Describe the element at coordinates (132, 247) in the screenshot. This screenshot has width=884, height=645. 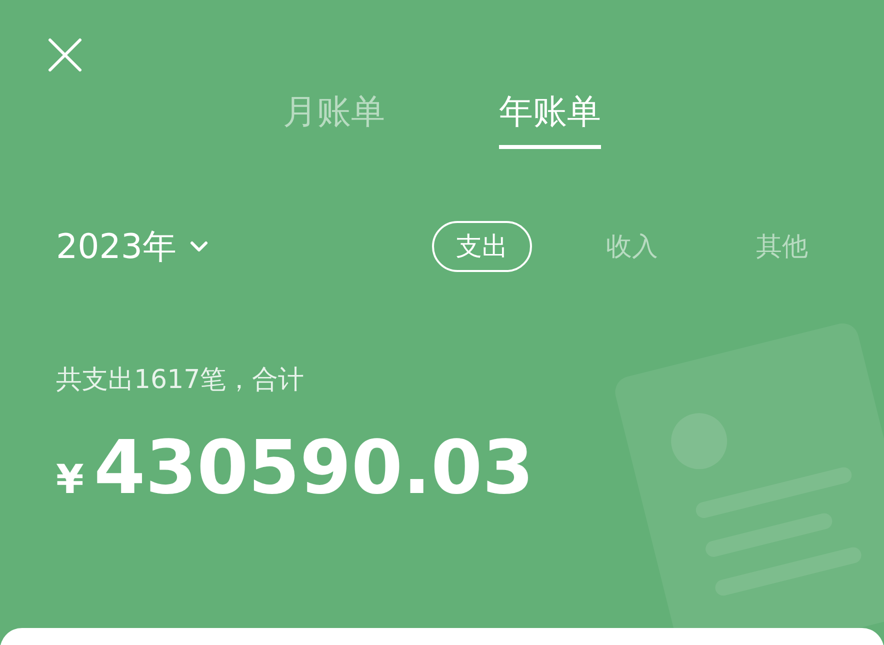
I see `year-dropdown: 2023年` at that location.